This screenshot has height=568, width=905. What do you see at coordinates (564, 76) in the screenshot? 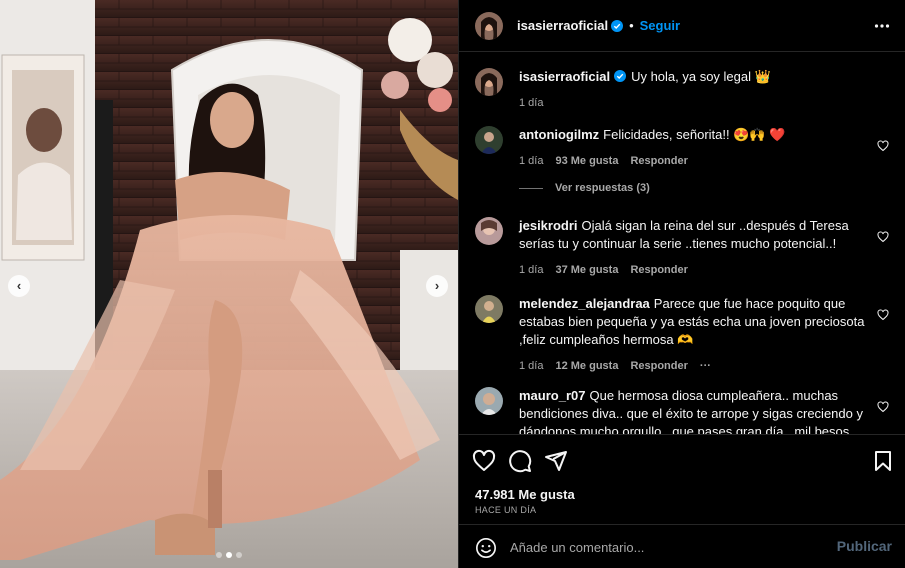
I see `caption-username: isasierraoficial` at bounding box center [564, 76].